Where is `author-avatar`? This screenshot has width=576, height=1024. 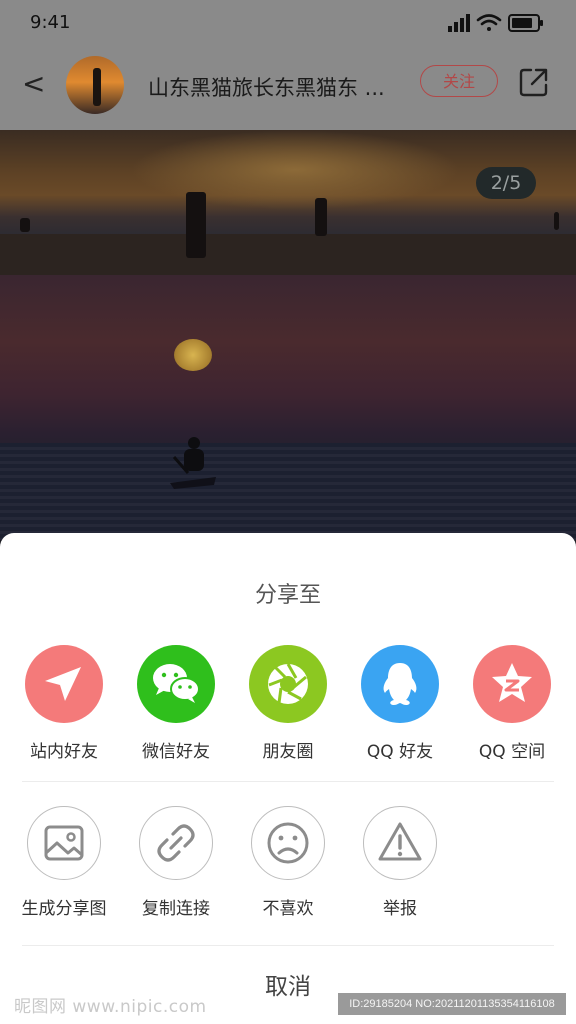 author-avatar is located at coordinates (95, 85).